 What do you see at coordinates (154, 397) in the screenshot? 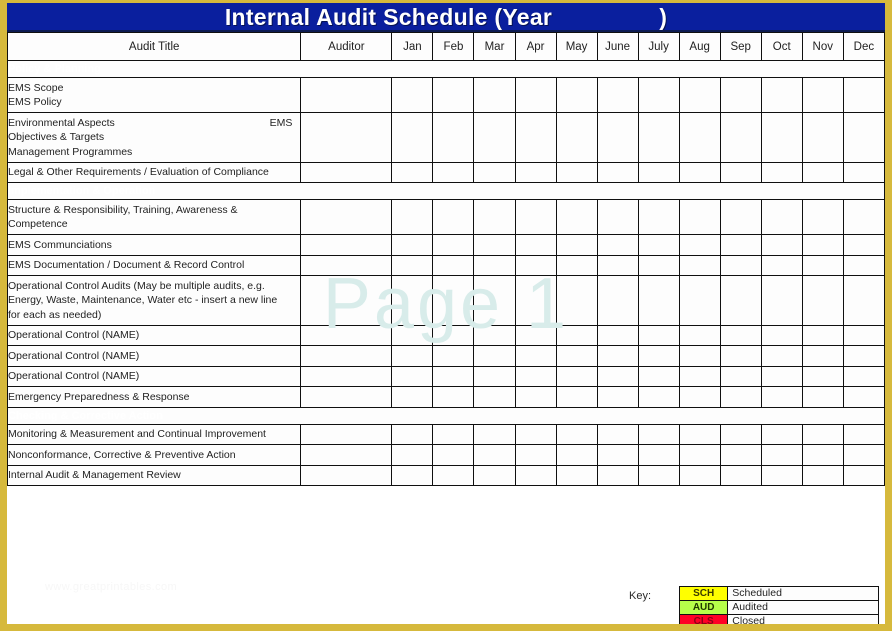
I see `audit-title-cell: Emergency Preparedness & Response` at bounding box center [154, 397].